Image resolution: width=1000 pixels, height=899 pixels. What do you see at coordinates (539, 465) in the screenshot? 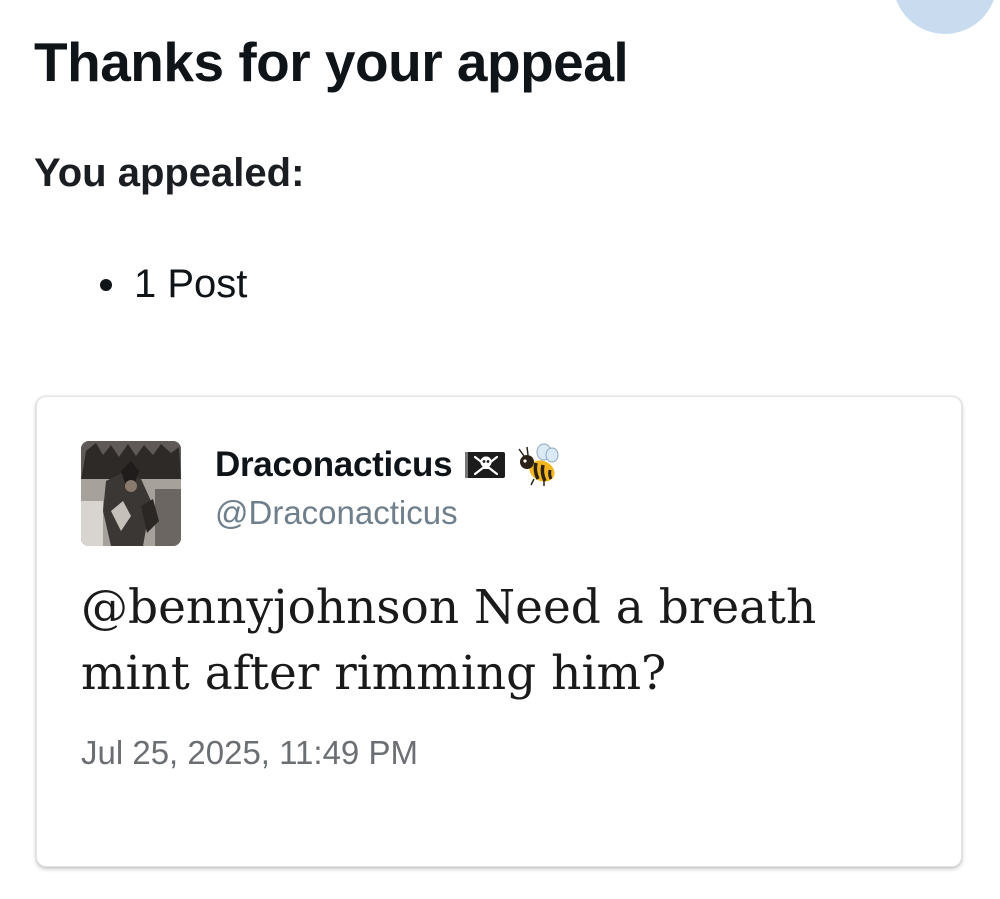
I see `bee-icon` at bounding box center [539, 465].